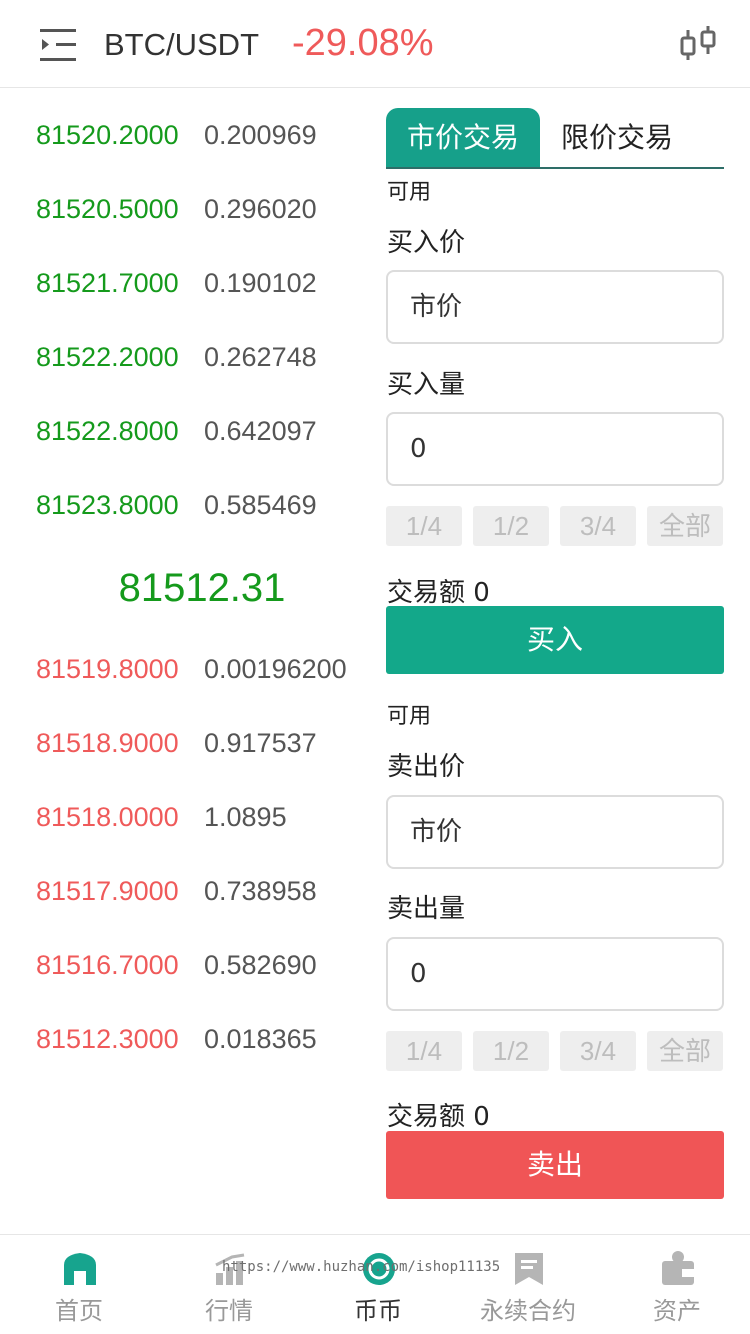 The height and width of the screenshot is (1334, 750). Describe the element at coordinates (438, 593) in the screenshot. I see `buy-trade-amount: 交易额 0` at that location.